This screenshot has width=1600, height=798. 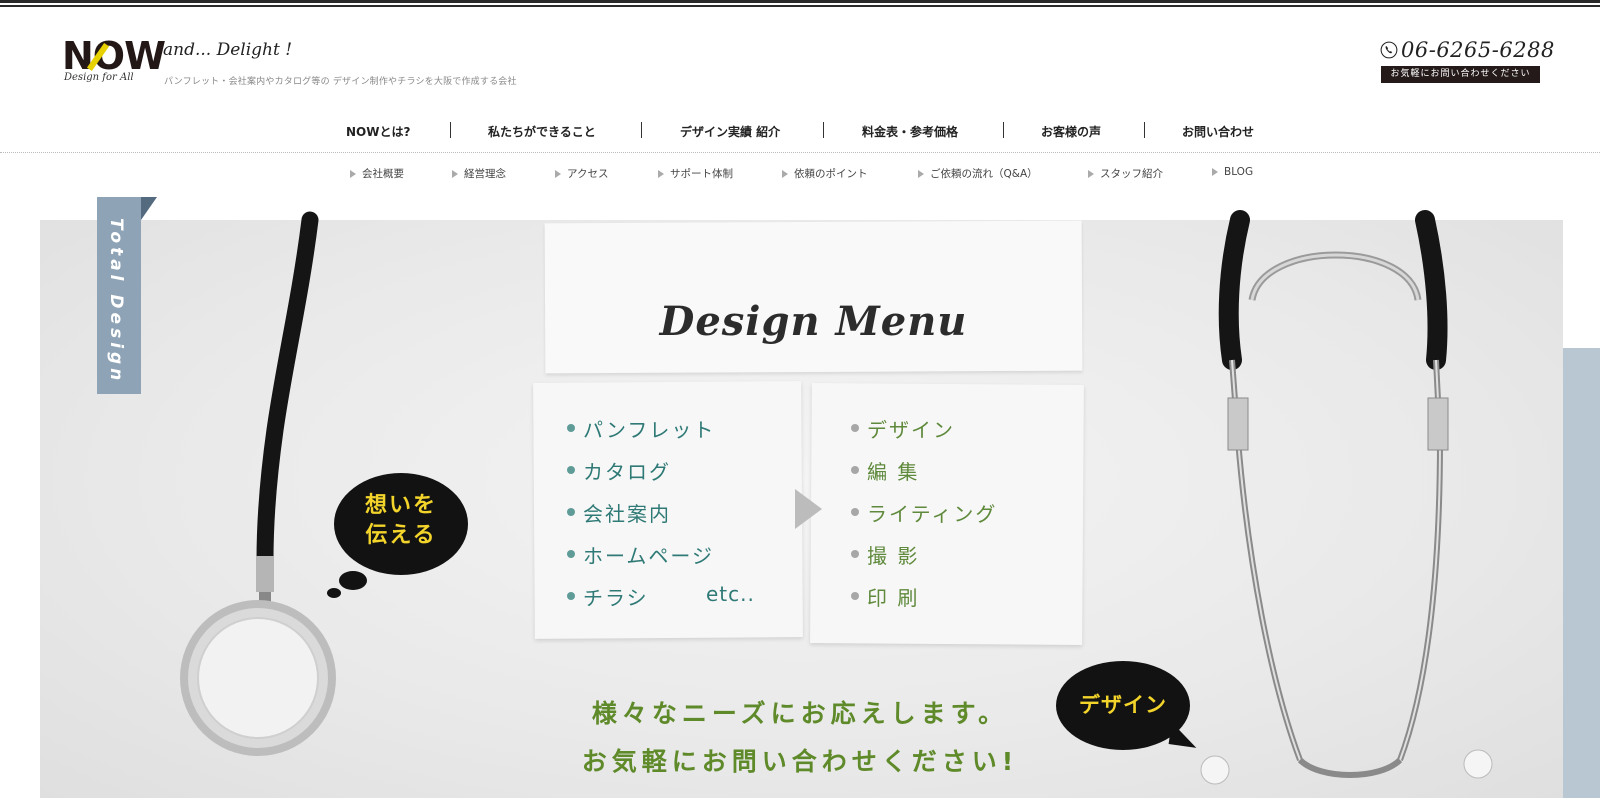 What do you see at coordinates (910, 131) in the screenshot?
I see `nav-item-pricing: 料金表・参考価格` at bounding box center [910, 131].